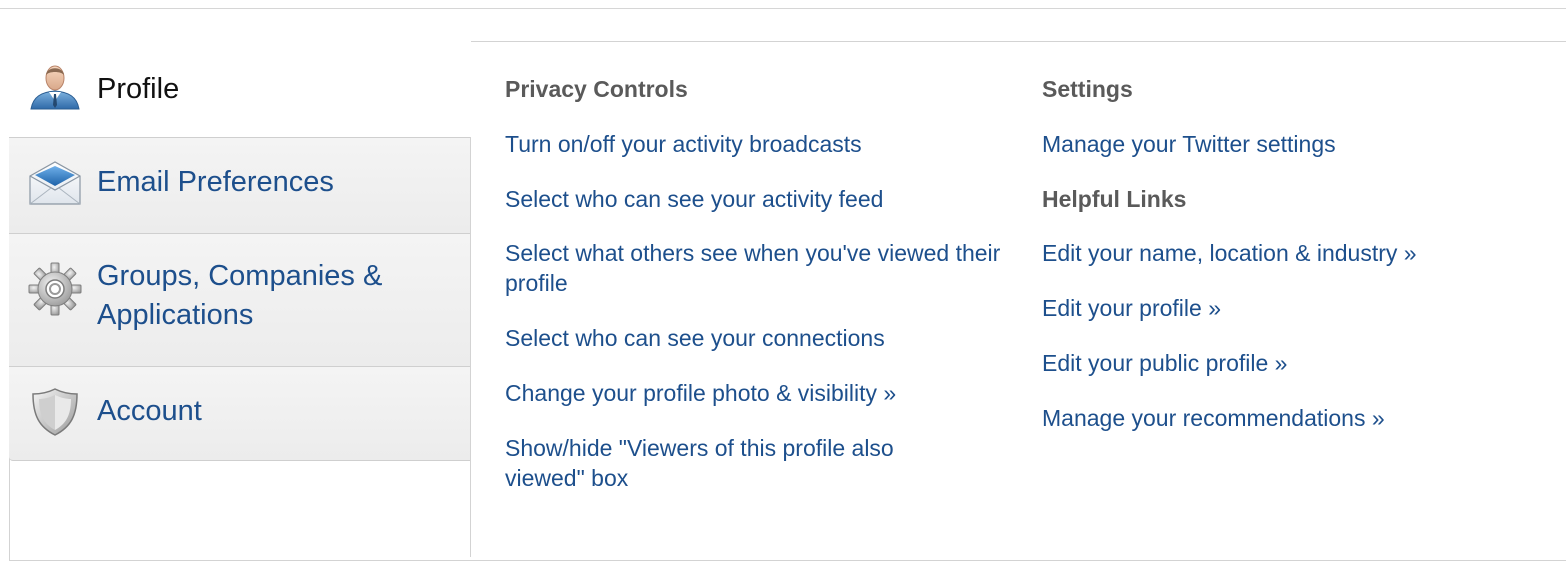 Image resolution: width=1566 pixels, height=561 pixels. Describe the element at coordinates (240, 413) in the screenshot. I see `tab-account: Account` at that location.